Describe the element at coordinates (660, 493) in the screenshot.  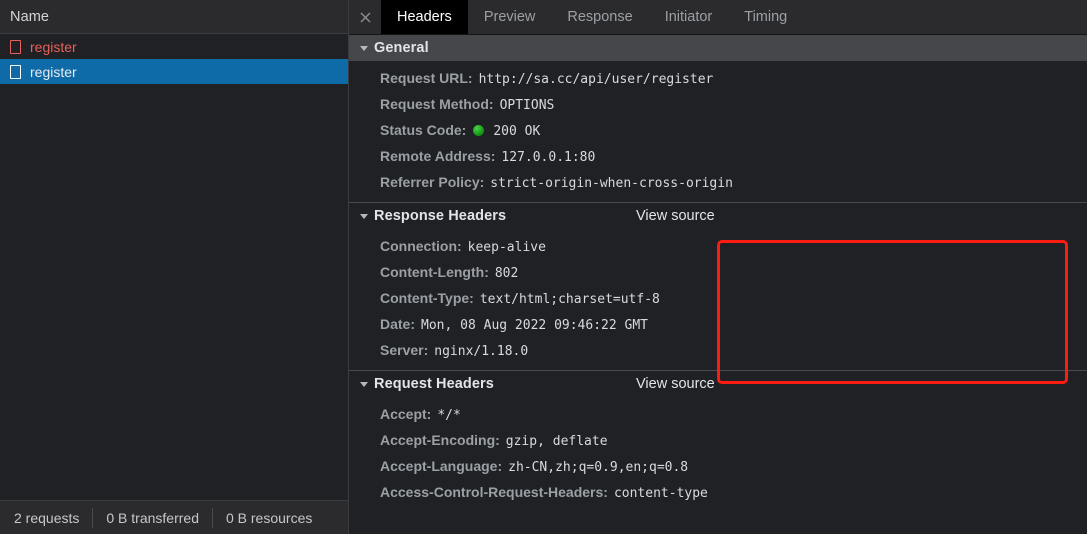
I see `header-value: content-type` at that location.